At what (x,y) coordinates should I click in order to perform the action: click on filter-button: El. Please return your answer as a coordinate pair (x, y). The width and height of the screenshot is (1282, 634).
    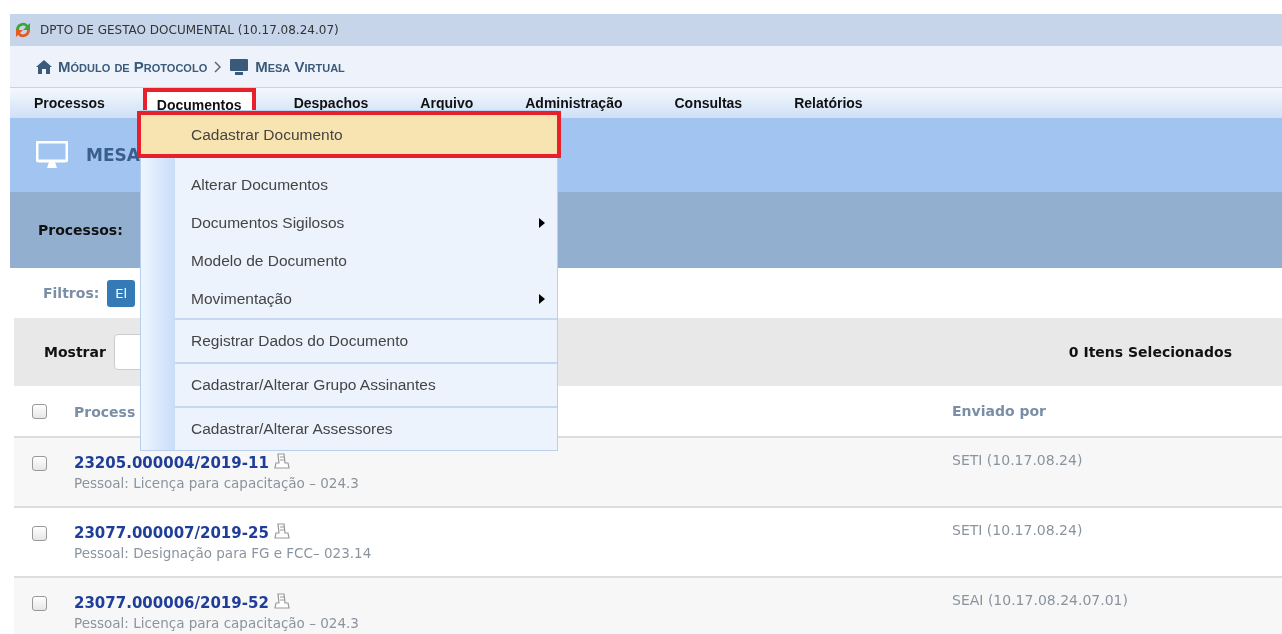
    Looking at the image, I should click on (121, 293).